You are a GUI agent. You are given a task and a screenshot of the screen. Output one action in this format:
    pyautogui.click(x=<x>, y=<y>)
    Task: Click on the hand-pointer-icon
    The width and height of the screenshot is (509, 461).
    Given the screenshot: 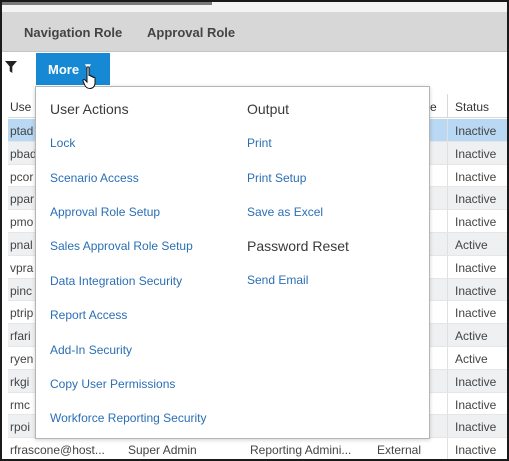 What is the action you would take?
    pyautogui.click(x=89, y=78)
    